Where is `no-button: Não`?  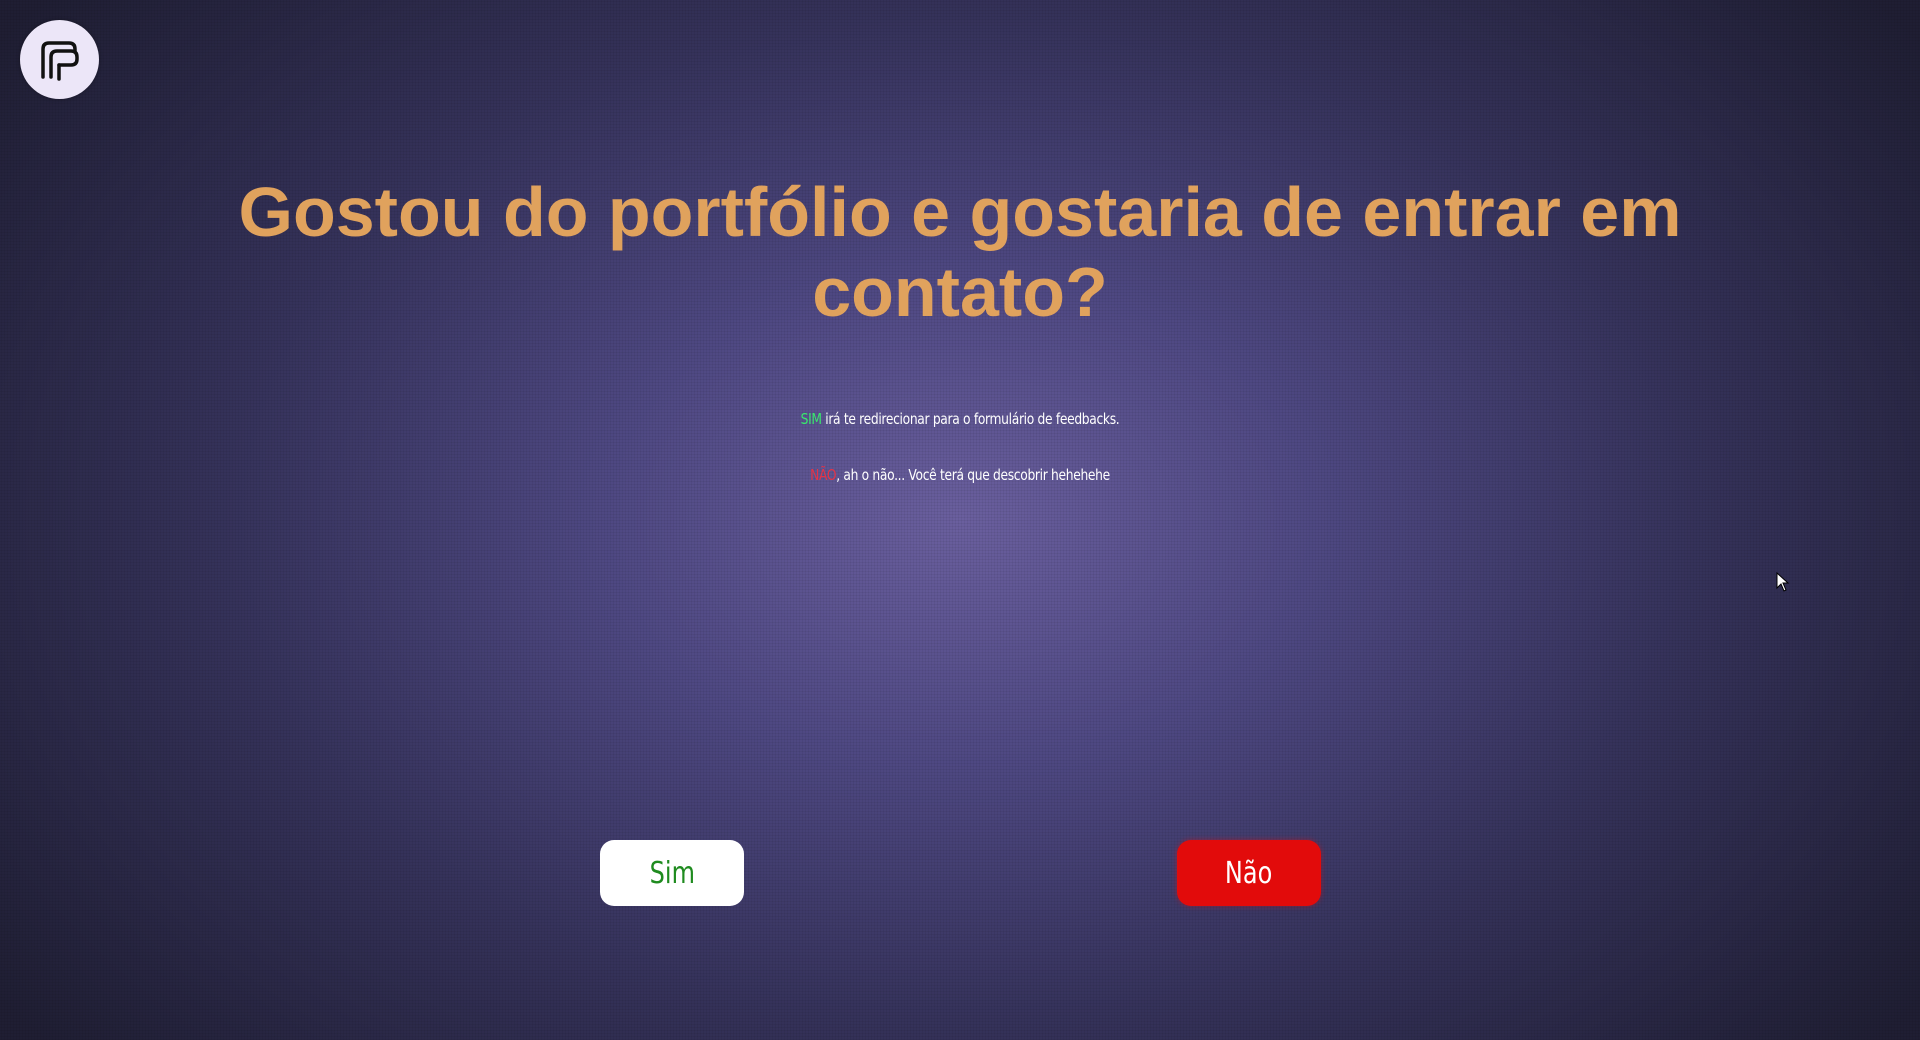
no-button: Não is located at coordinates (1249, 873).